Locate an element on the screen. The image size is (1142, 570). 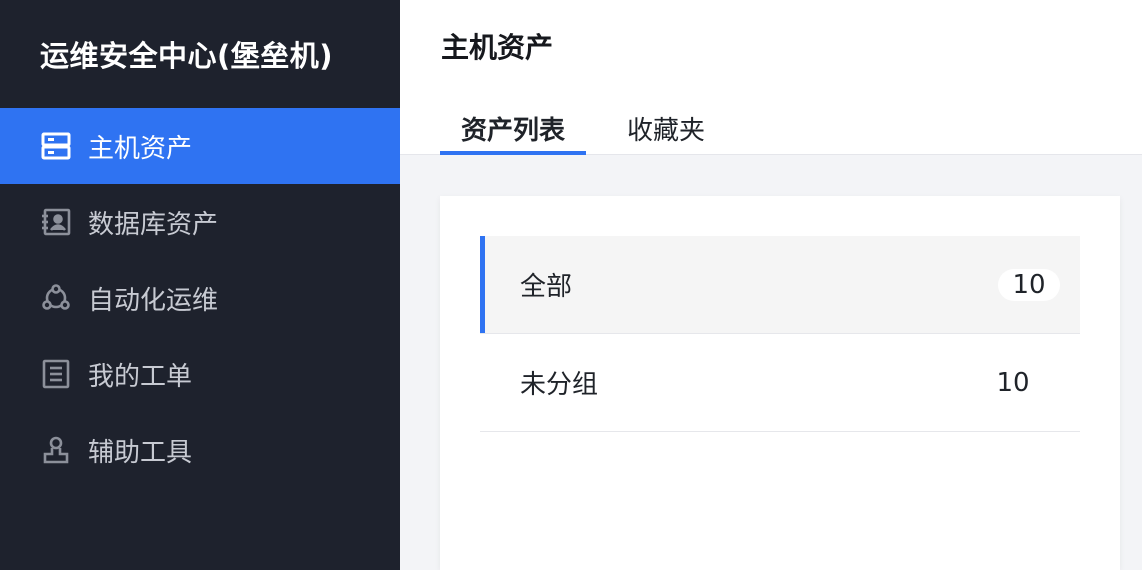
group-item-all: 全部 10 is located at coordinates (780, 285).